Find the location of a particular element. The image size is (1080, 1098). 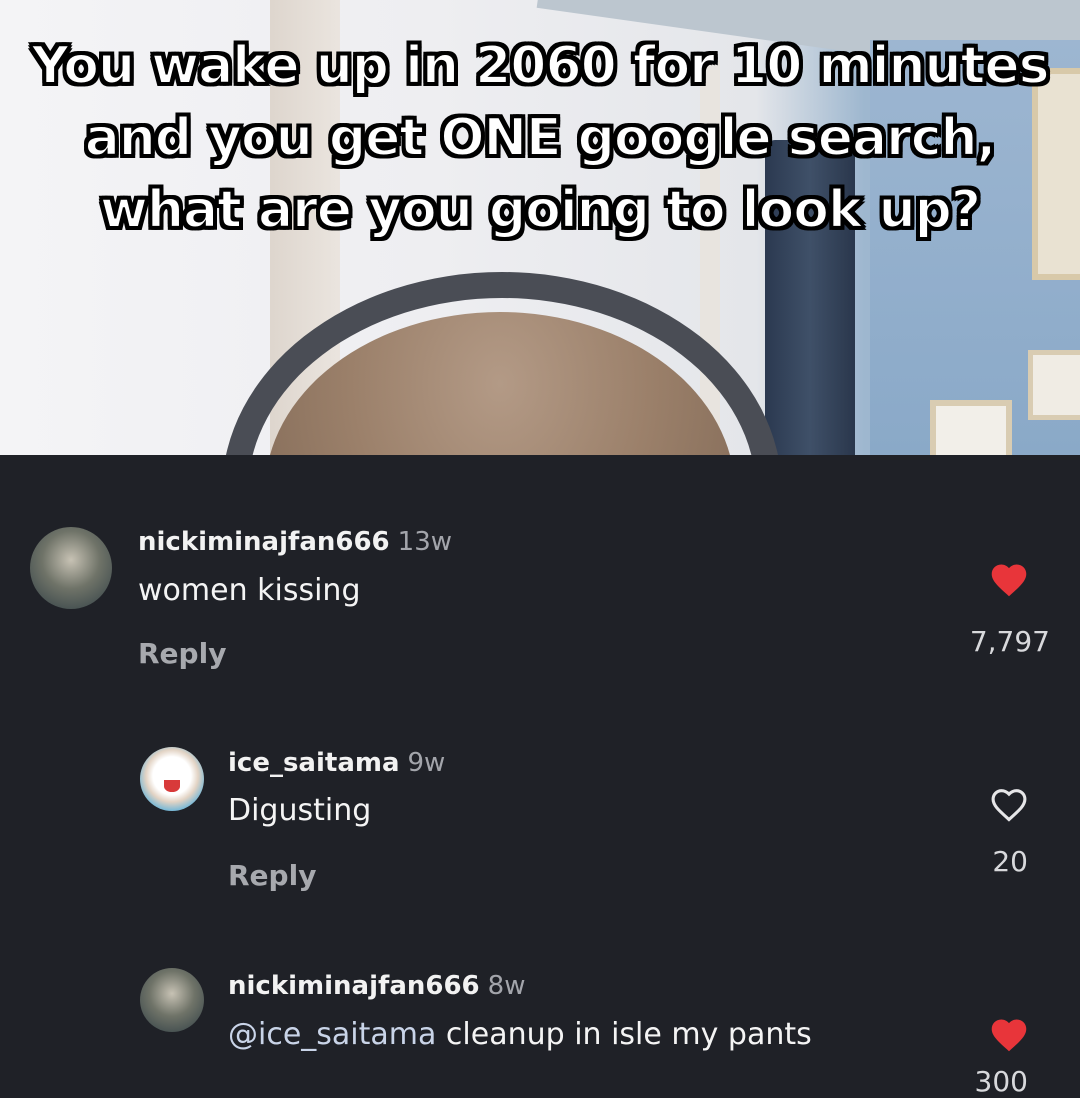

heart-outline-icon is located at coordinates (1009, 805).